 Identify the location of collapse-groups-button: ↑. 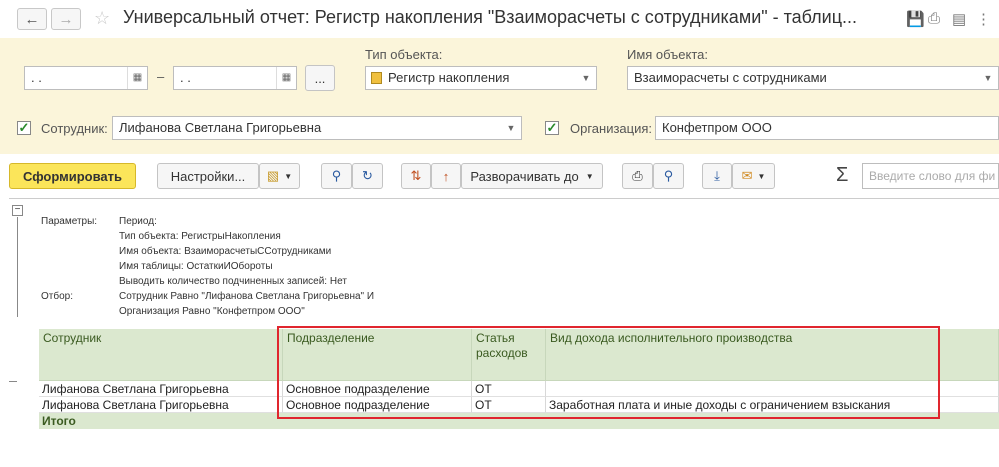
(446, 176).